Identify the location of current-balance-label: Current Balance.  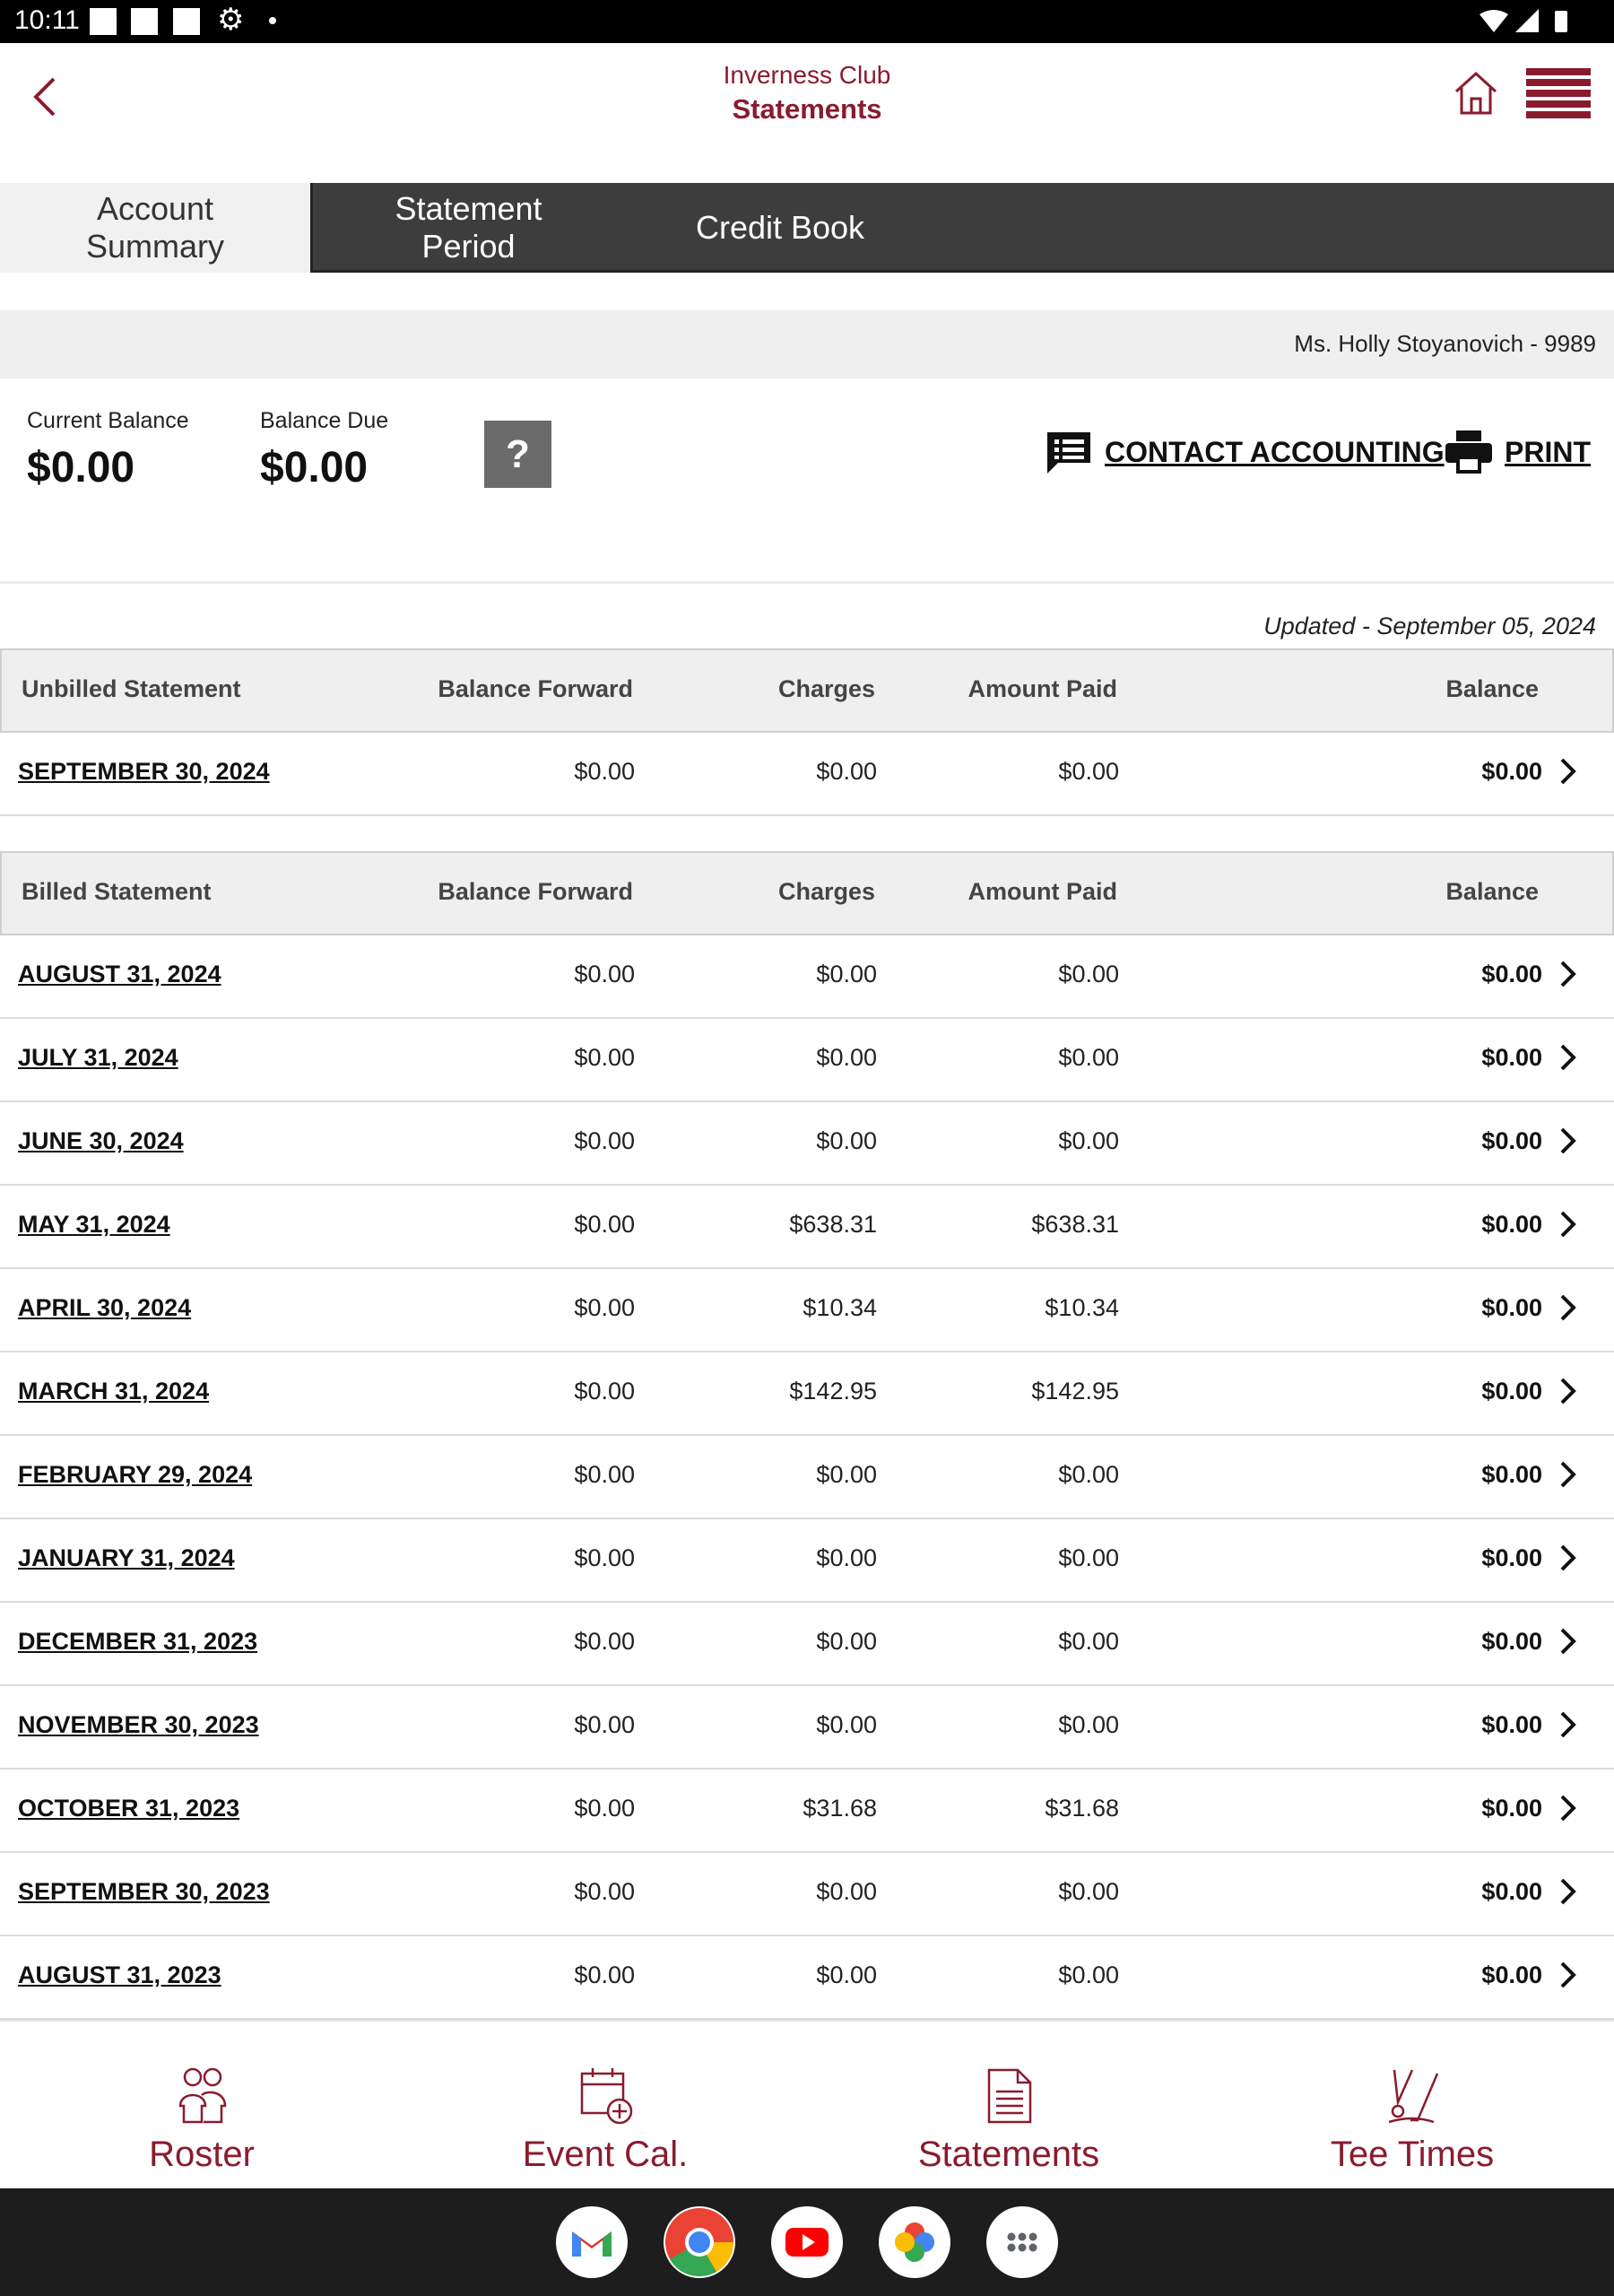
(108, 420).